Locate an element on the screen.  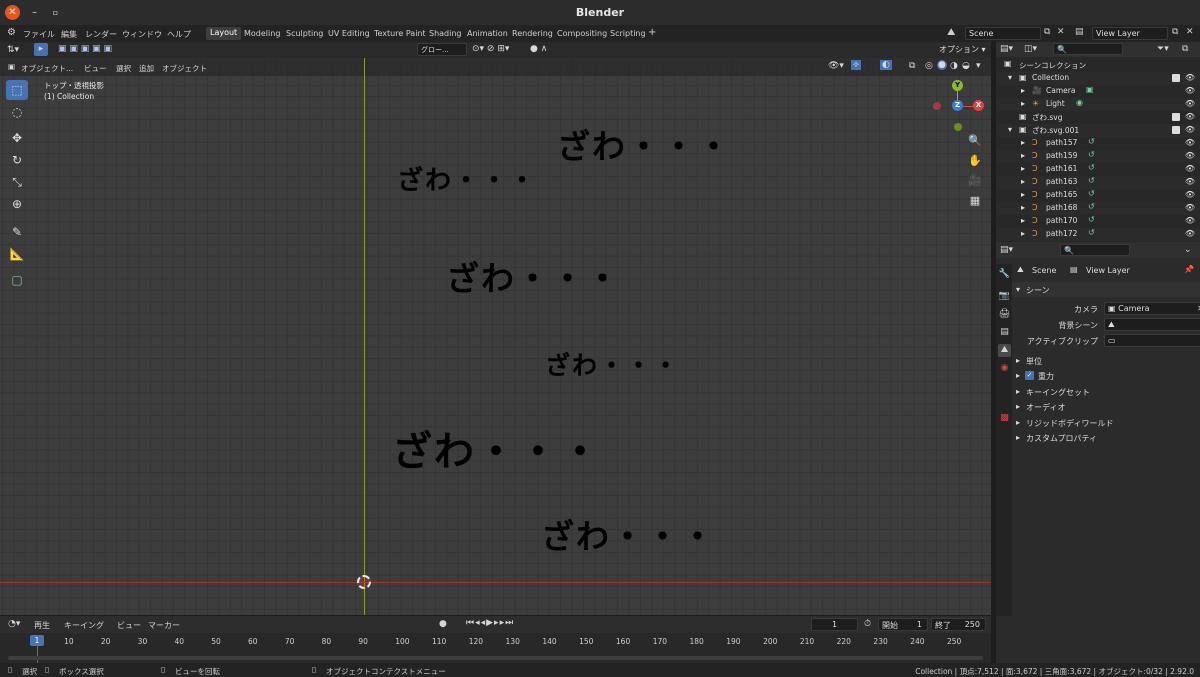
outliner-row: ▸ Ͻ path157 ↺ 👁 is located at coordinates (1098, 143).